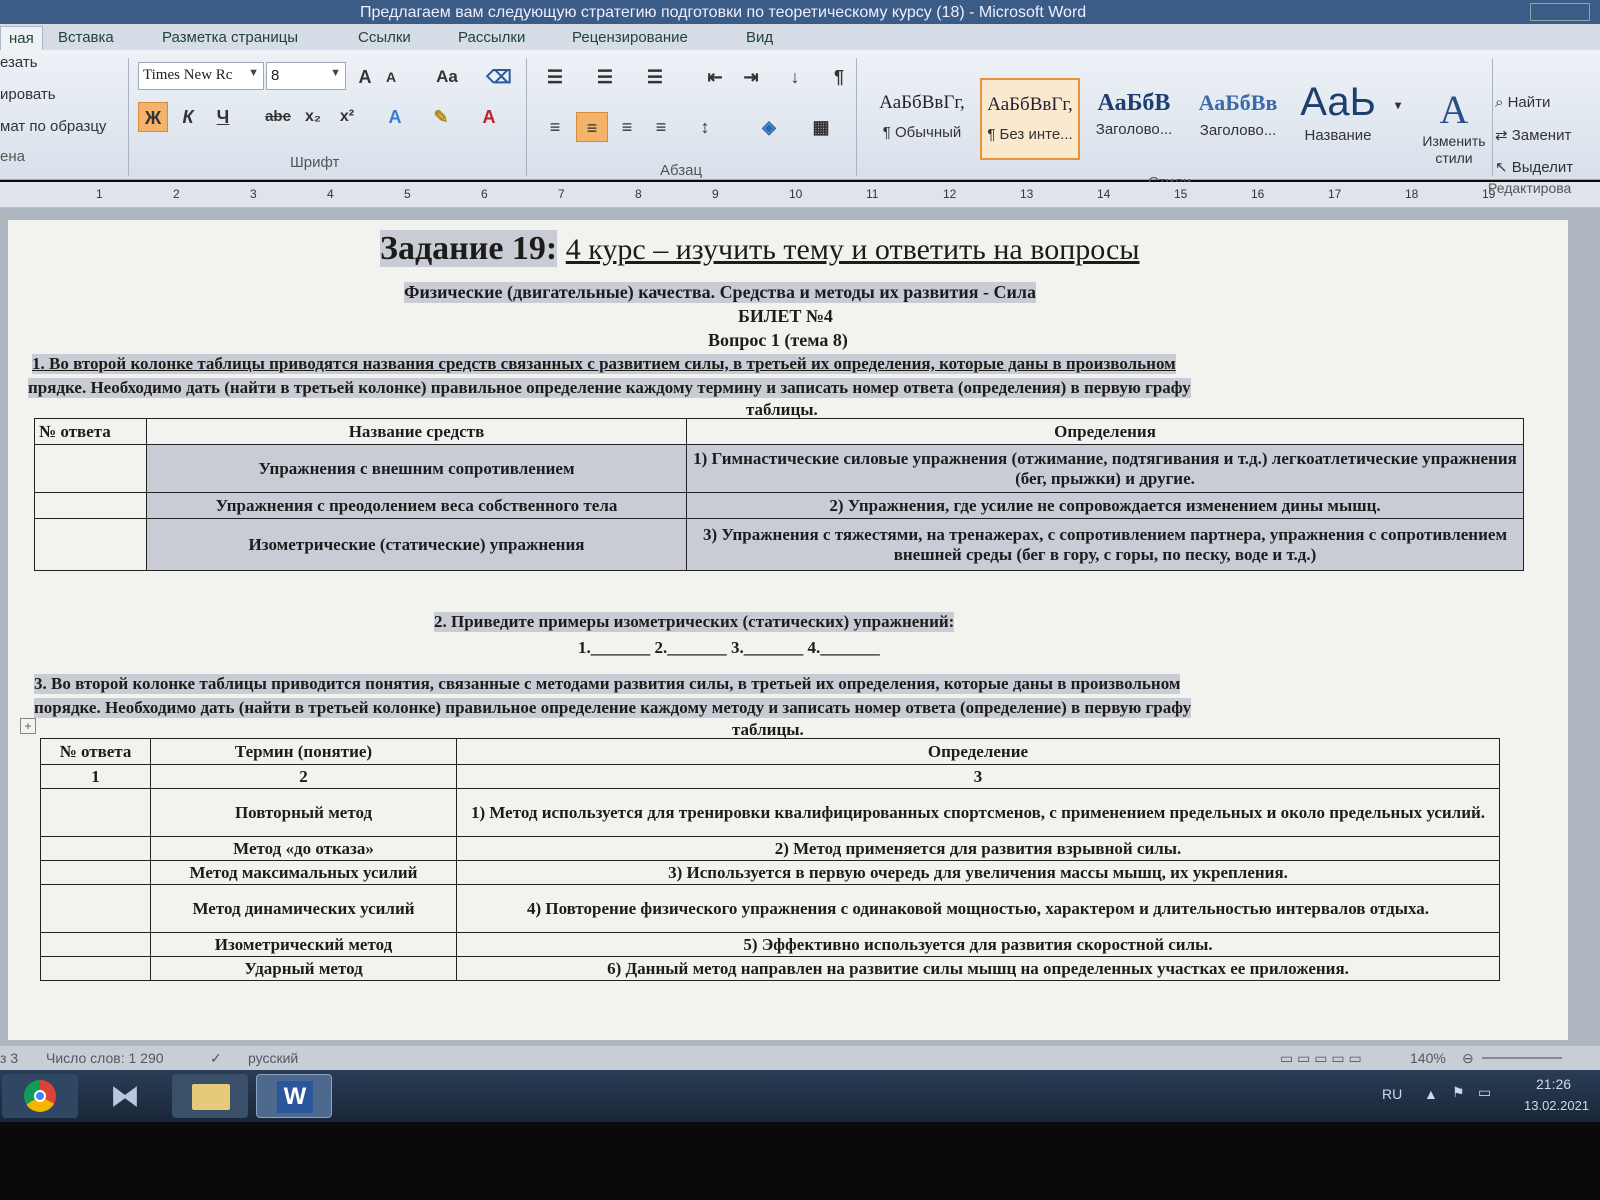 This screenshot has height=1200, width=1600. Describe the element at coordinates (1458, 1092) in the screenshot. I see `flag-icon: ⚑` at that location.